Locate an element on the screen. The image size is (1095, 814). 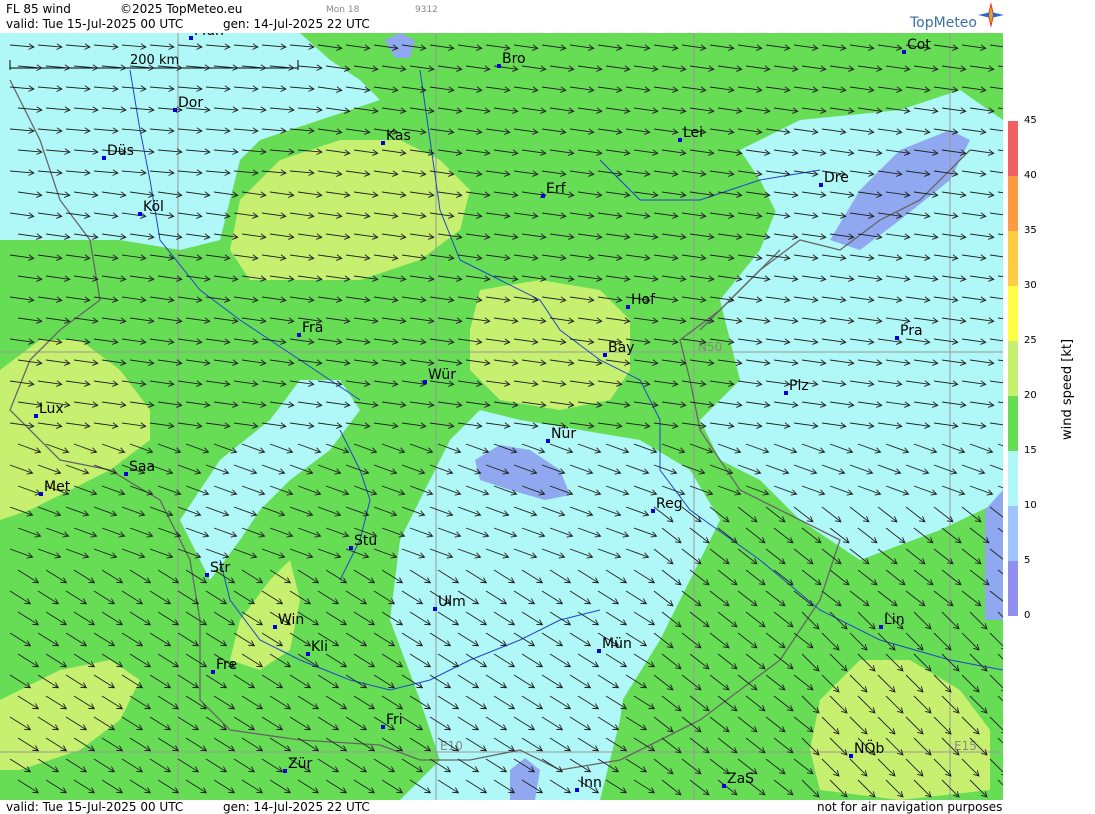
city-label: Str is located at coordinates (220, 568).